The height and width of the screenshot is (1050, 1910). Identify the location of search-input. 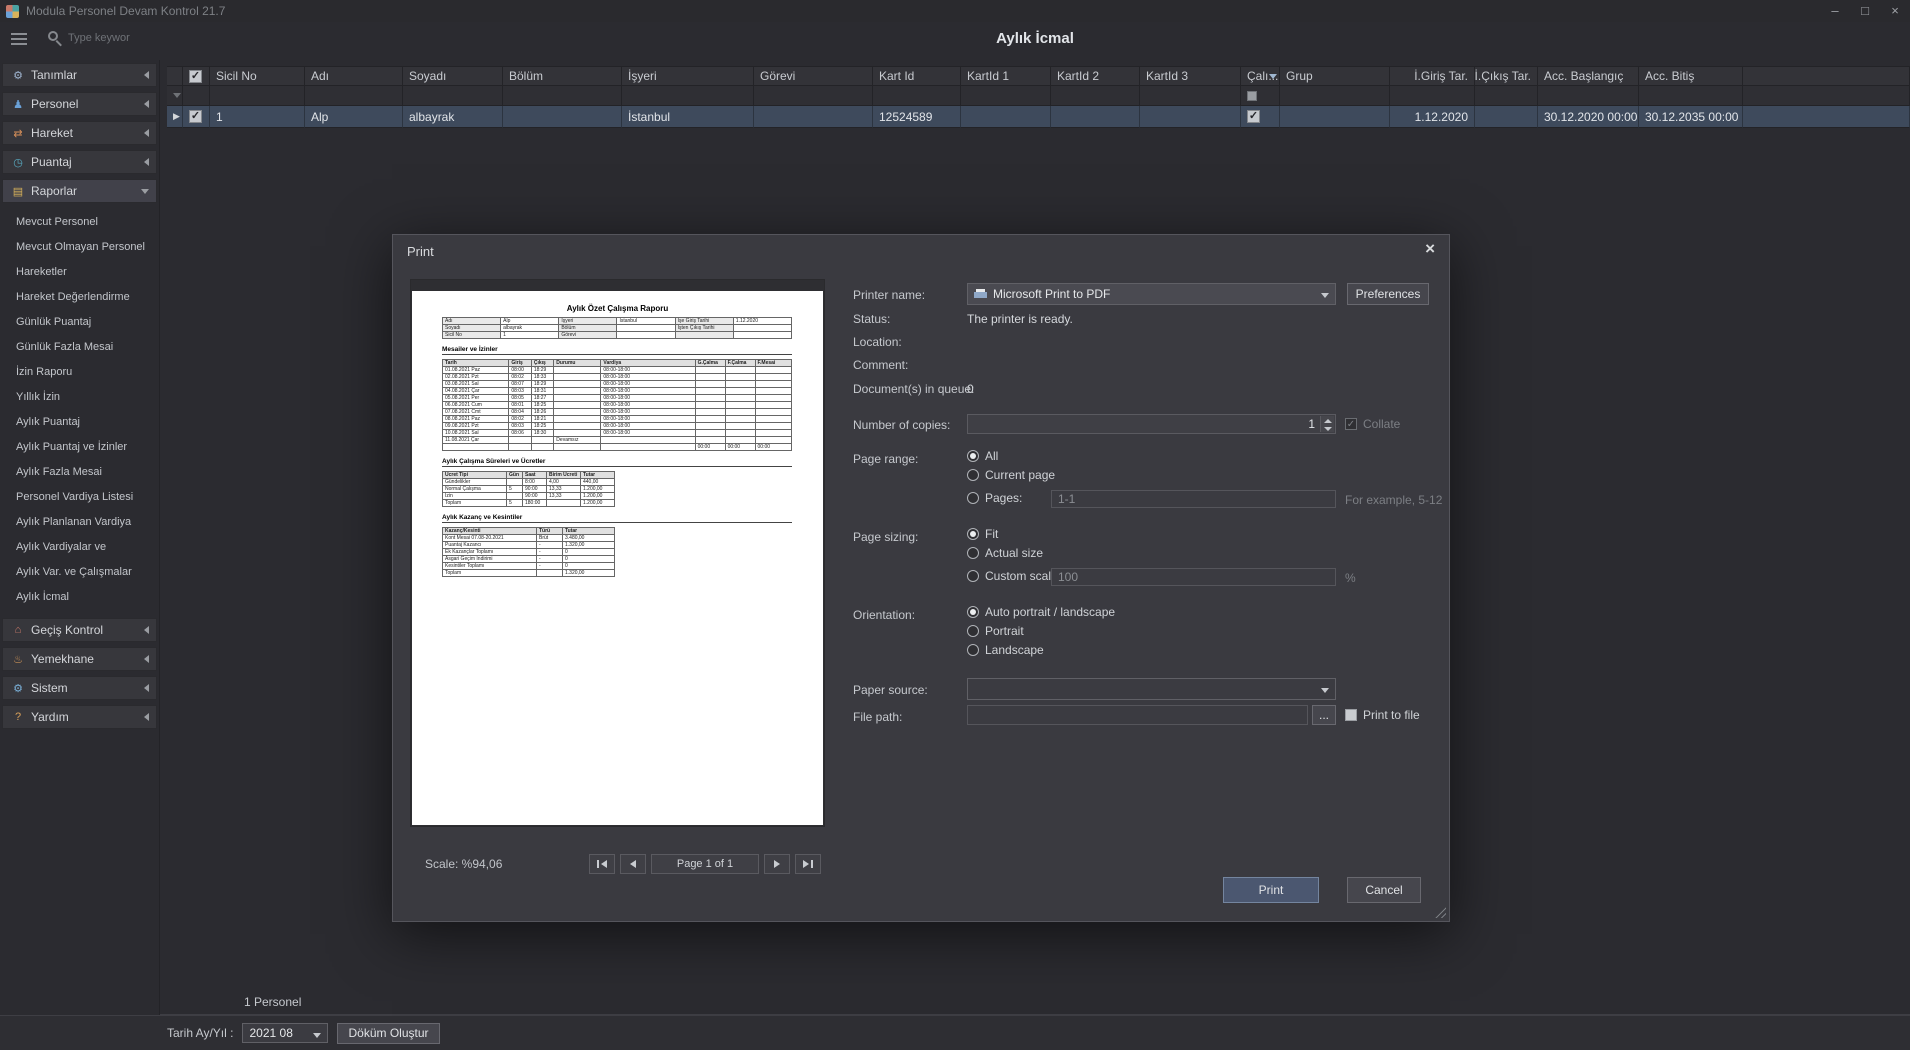
(112, 38).